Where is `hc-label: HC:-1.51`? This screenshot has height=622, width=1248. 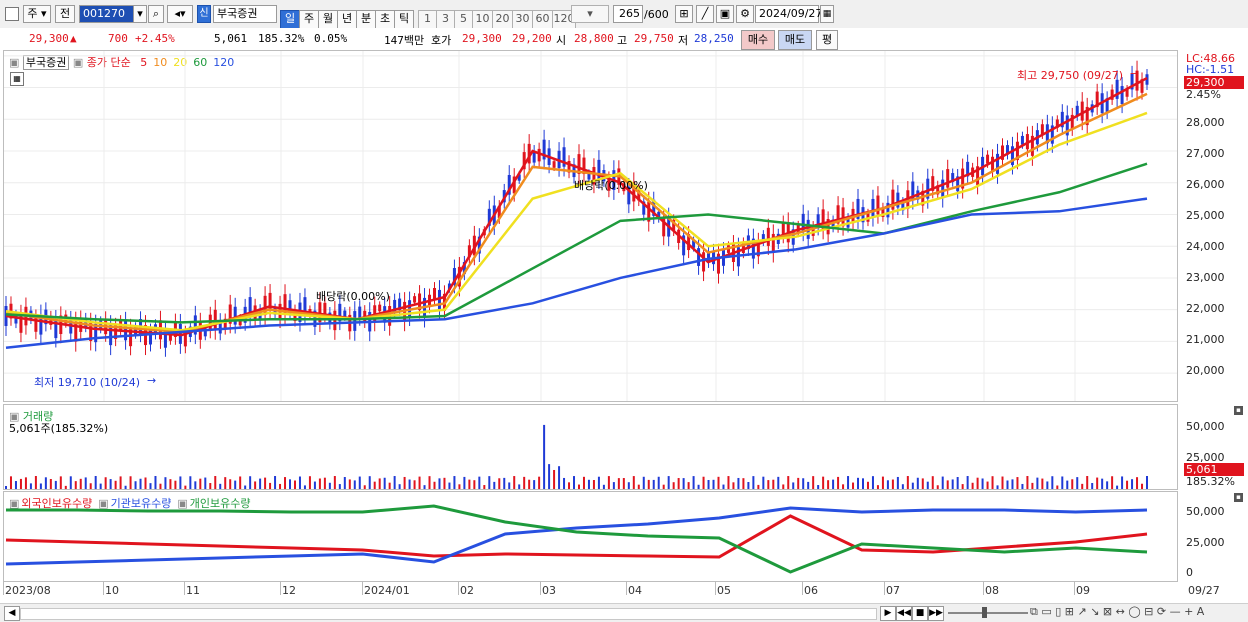 hc-label: HC:-1.51 is located at coordinates (1210, 69).